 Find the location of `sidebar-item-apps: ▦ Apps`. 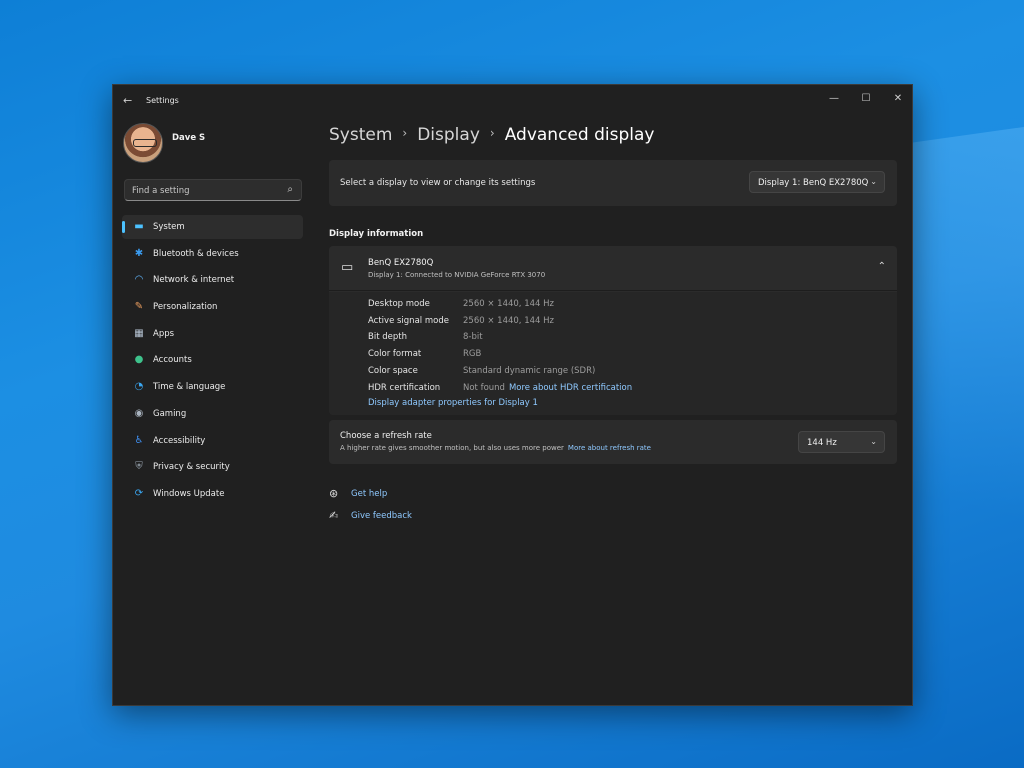

sidebar-item-apps: ▦ Apps is located at coordinates (212, 334).